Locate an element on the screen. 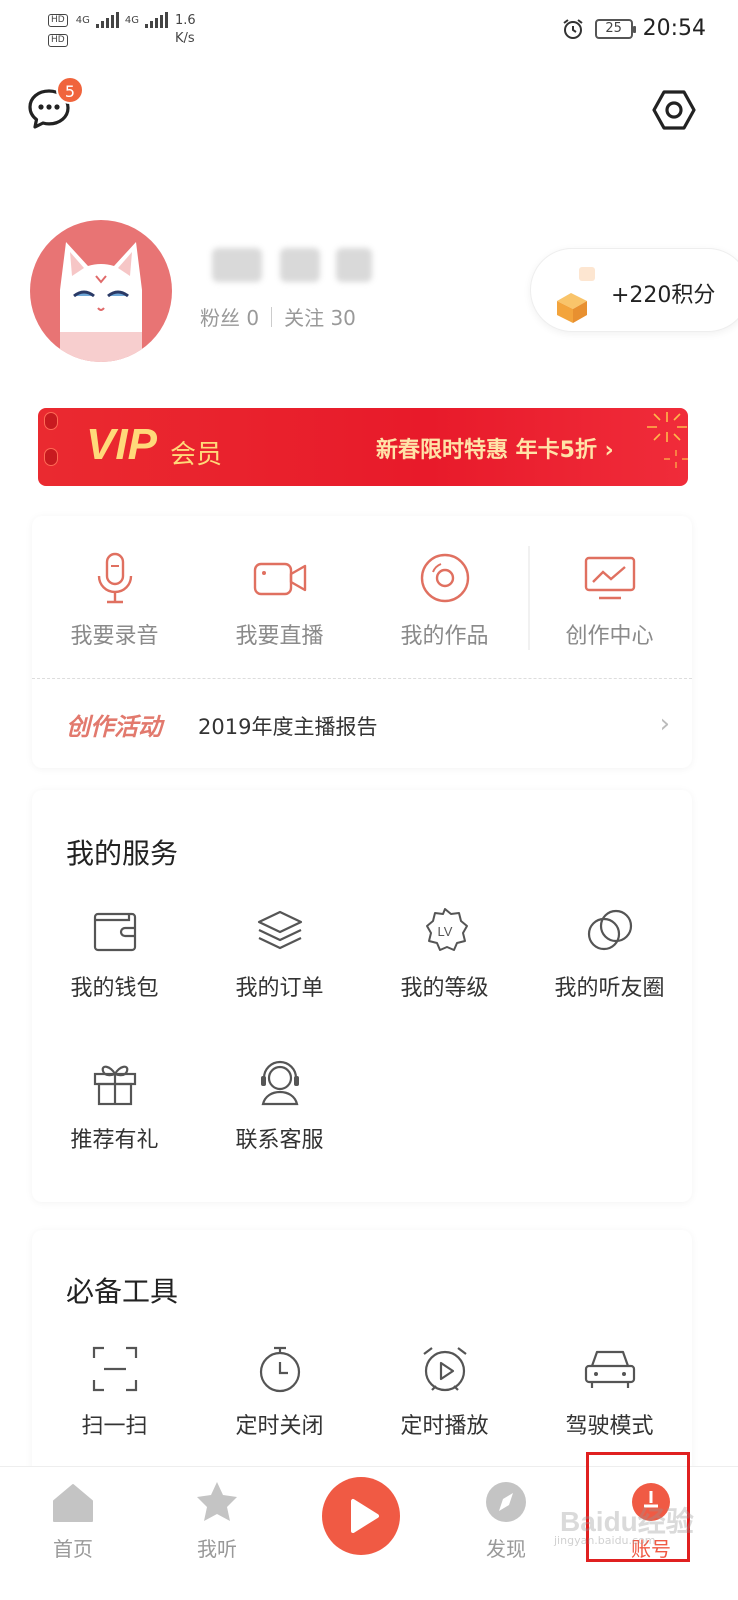 Image resolution: width=738 pixels, height=1600 pixels. network-speed: 1.6 K/s is located at coordinates (185, 30).